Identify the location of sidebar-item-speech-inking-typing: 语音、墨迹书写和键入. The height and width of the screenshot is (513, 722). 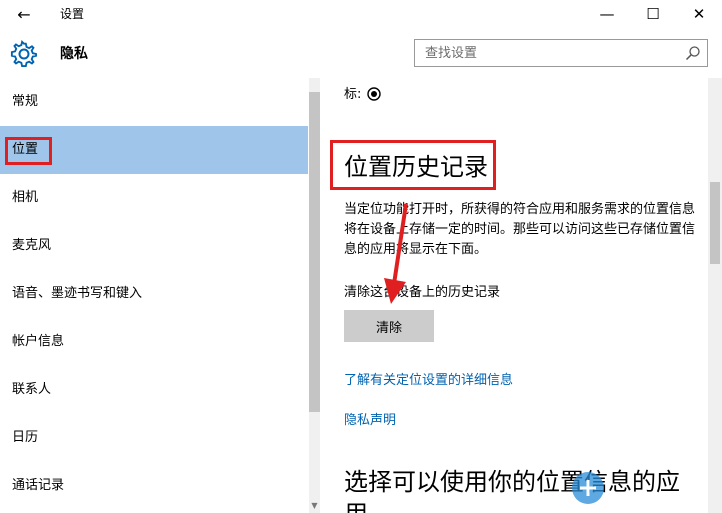
(154, 294).